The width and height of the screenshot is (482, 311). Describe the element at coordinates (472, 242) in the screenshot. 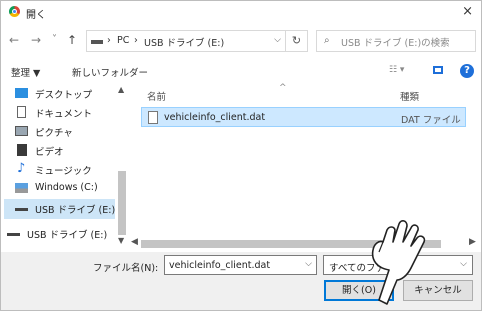

I see `scroll-right-icon: ▶` at that location.